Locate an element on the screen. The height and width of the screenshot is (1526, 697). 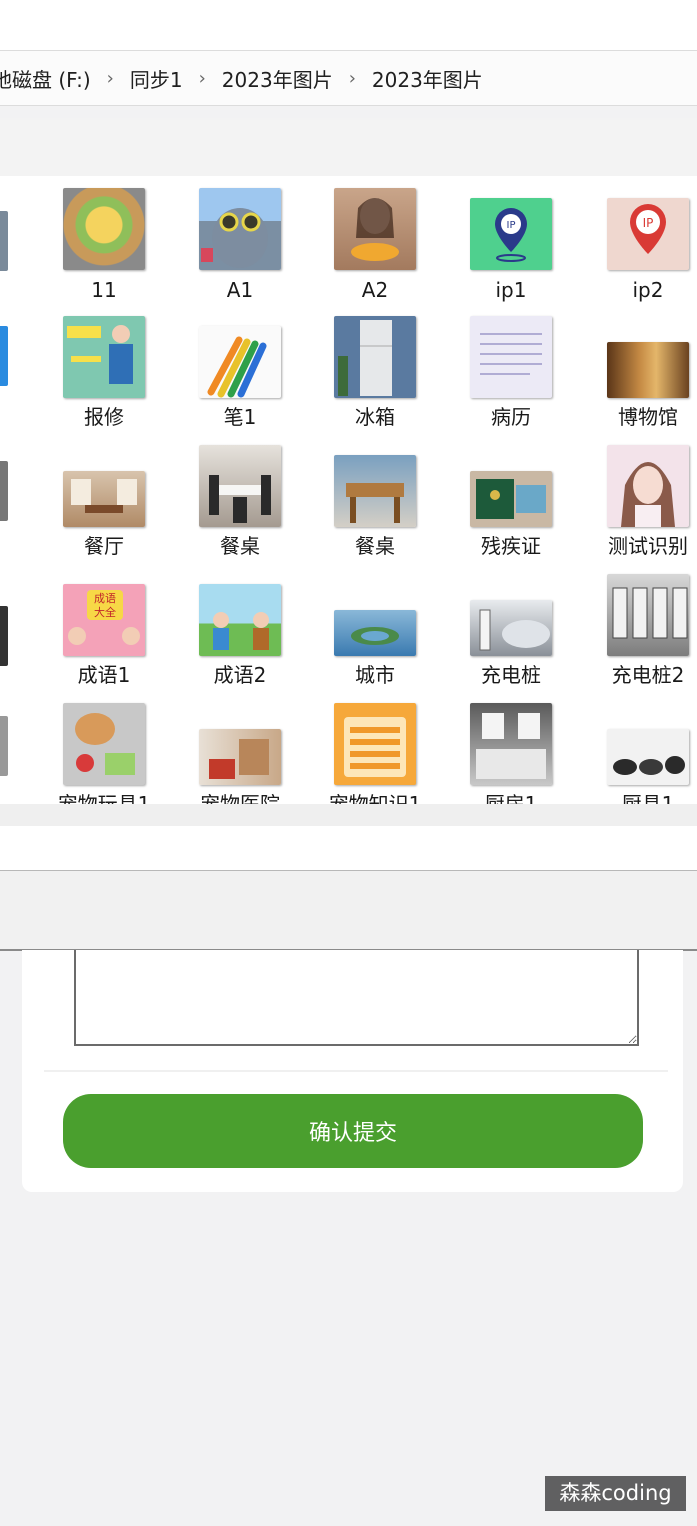
file-label: 厨房1 is located at coordinates (511, 798).